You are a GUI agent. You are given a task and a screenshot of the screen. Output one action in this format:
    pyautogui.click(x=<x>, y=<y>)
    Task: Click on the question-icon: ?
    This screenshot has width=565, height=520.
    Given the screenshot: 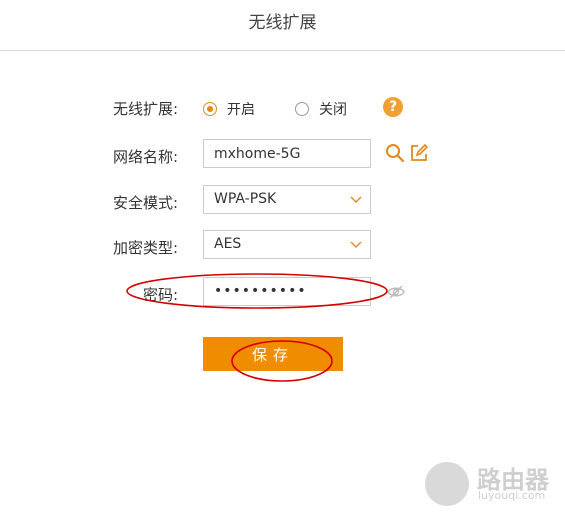 What is the action you would take?
    pyautogui.click(x=393, y=107)
    